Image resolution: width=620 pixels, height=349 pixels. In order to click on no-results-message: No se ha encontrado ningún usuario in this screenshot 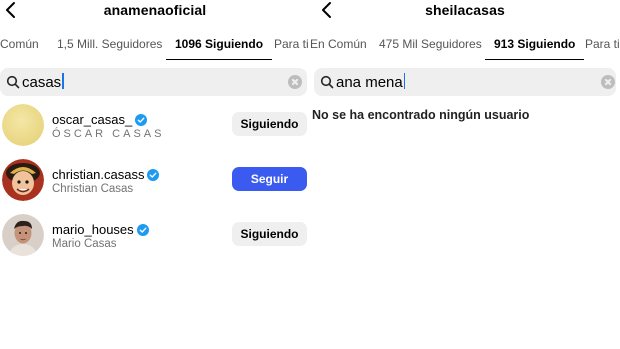, I will do `click(421, 115)`.